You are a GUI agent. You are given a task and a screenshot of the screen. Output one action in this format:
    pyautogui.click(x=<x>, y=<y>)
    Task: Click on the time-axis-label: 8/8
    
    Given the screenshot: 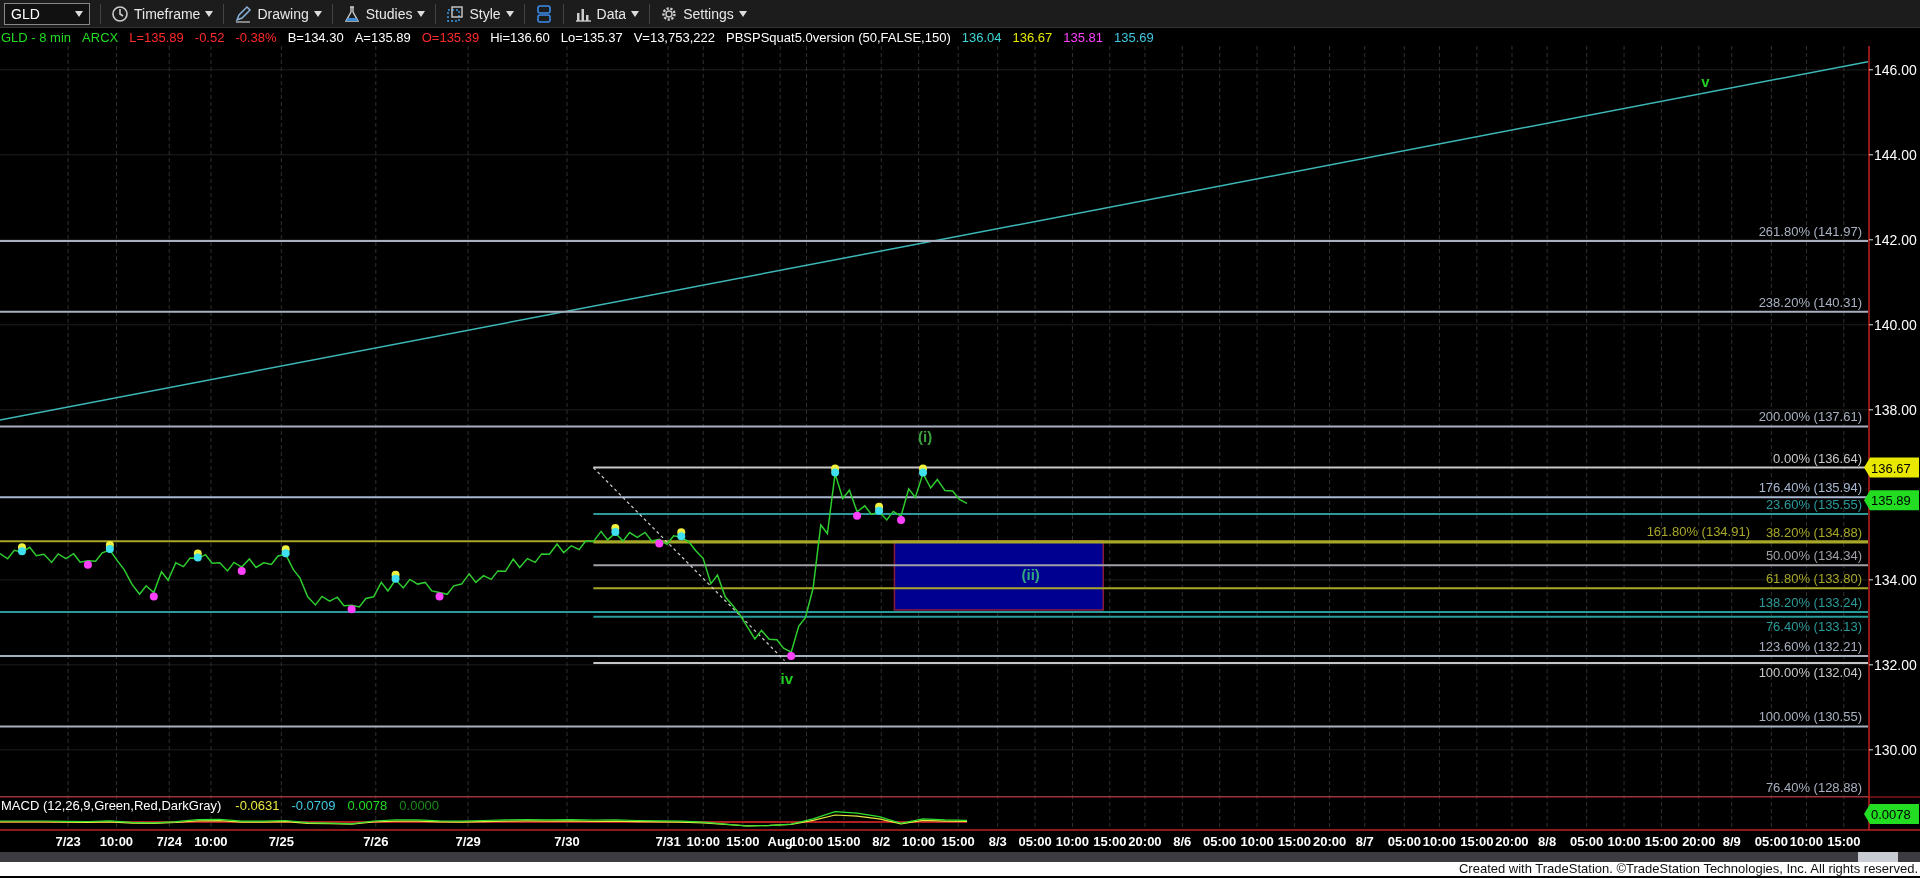 What is the action you would take?
    pyautogui.click(x=1547, y=841)
    